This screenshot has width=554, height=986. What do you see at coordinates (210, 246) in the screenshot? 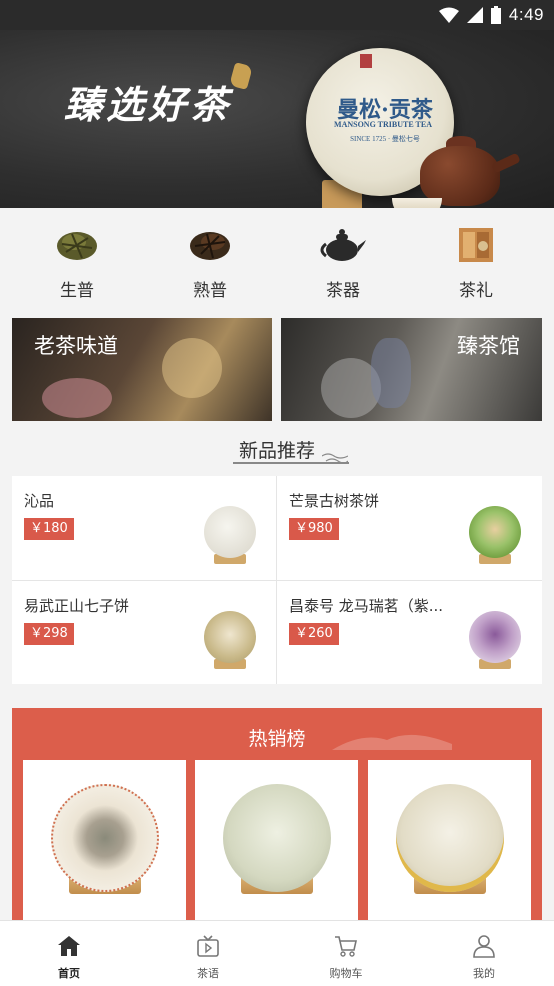
I see `dark-tea-icon` at bounding box center [210, 246].